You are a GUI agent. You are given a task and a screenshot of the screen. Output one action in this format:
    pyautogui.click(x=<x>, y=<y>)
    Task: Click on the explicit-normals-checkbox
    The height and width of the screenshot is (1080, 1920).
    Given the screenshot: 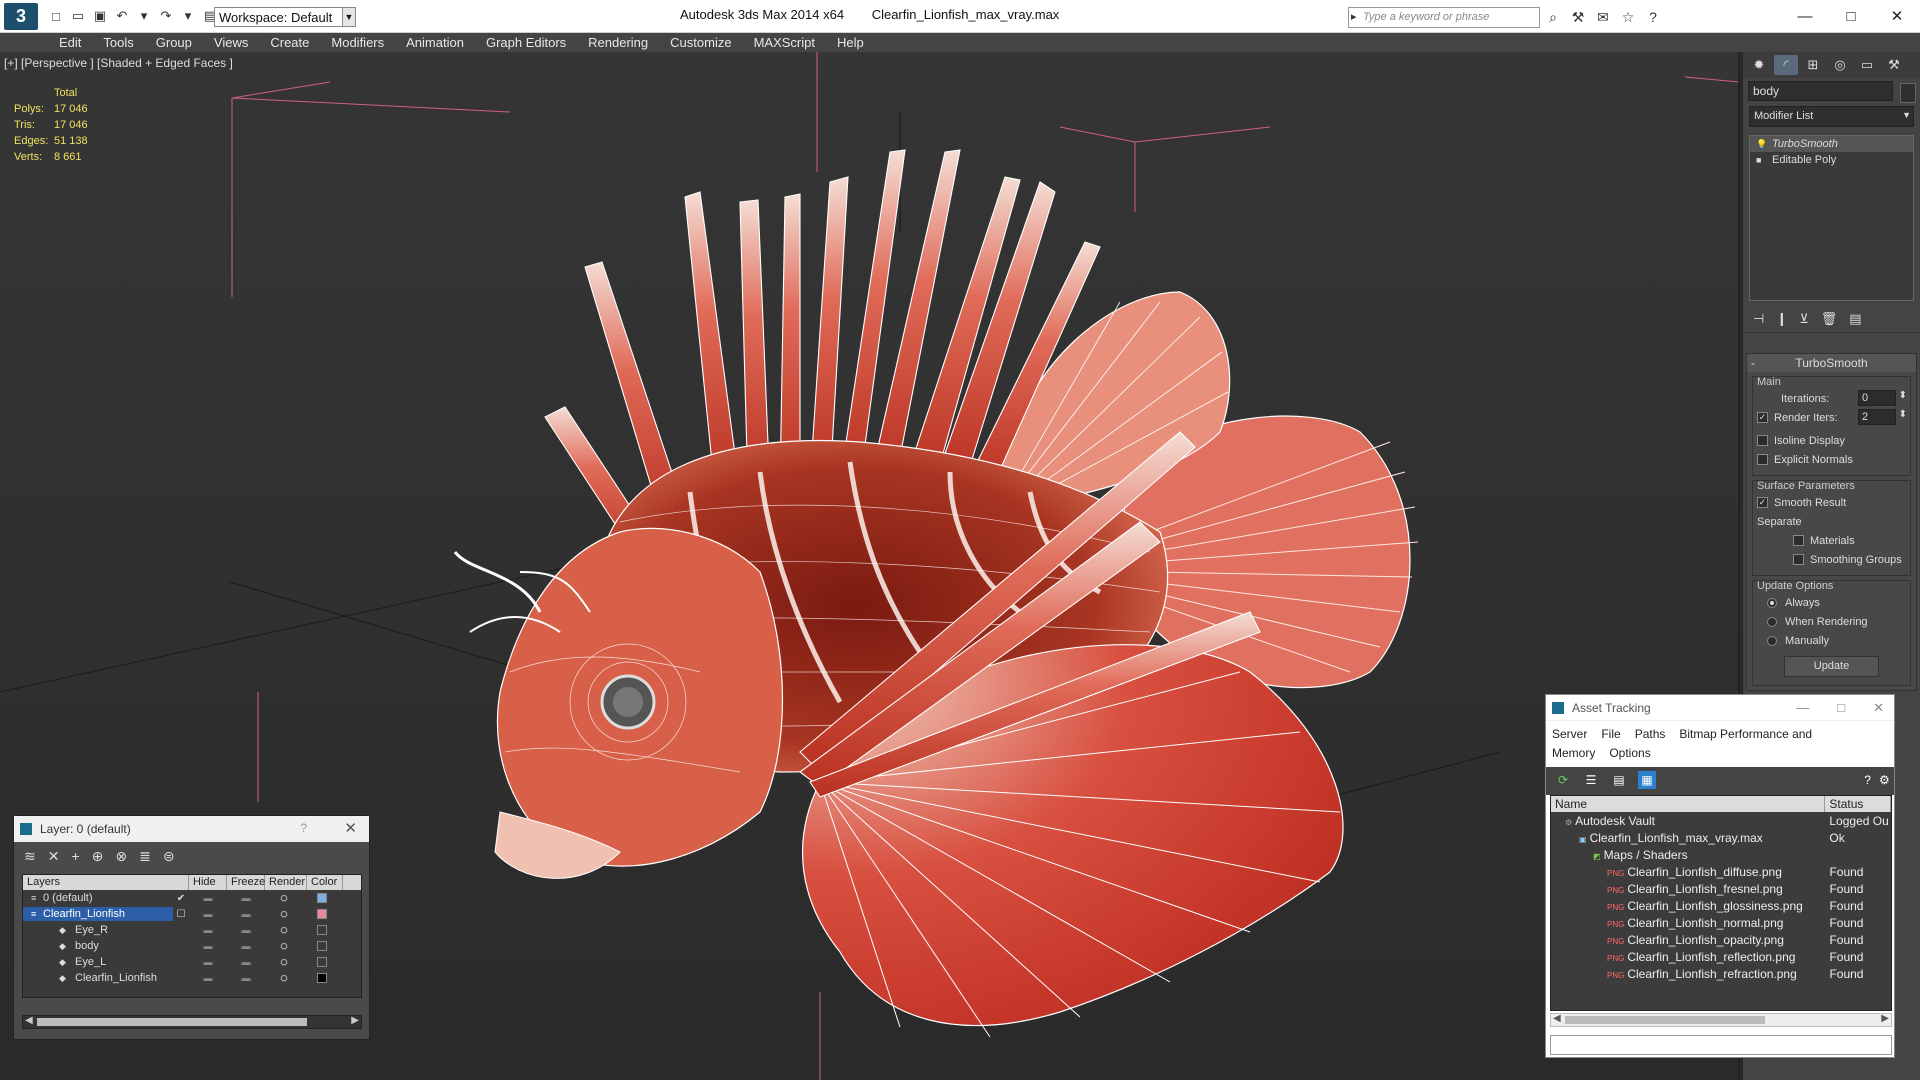 What is the action you would take?
    pyautogui.click(x=1762, y=459)
    